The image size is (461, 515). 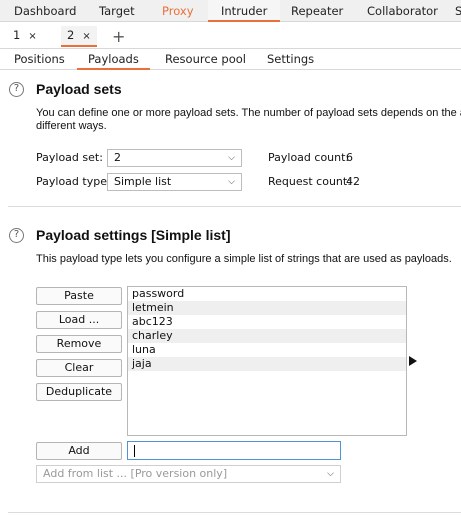 I want to click on deduplicate-button: Deduplicate, so click(x=79, y=392).